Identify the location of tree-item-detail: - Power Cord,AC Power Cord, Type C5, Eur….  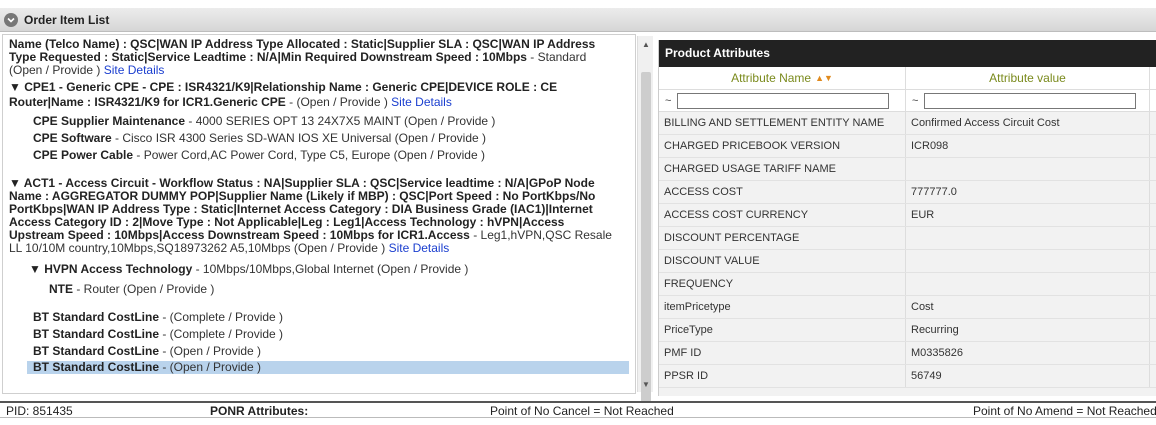
(309, 155).